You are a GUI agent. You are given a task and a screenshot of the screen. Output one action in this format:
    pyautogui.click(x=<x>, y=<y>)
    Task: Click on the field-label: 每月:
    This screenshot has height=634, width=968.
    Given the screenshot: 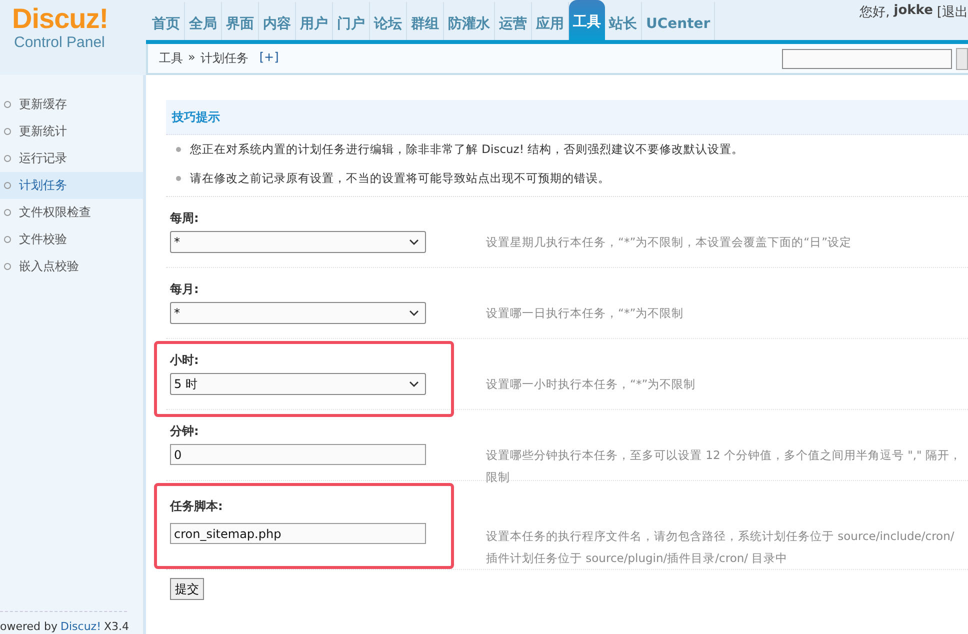 What is the action you would take?
    pyautogui.click(x=185, y=289)
    